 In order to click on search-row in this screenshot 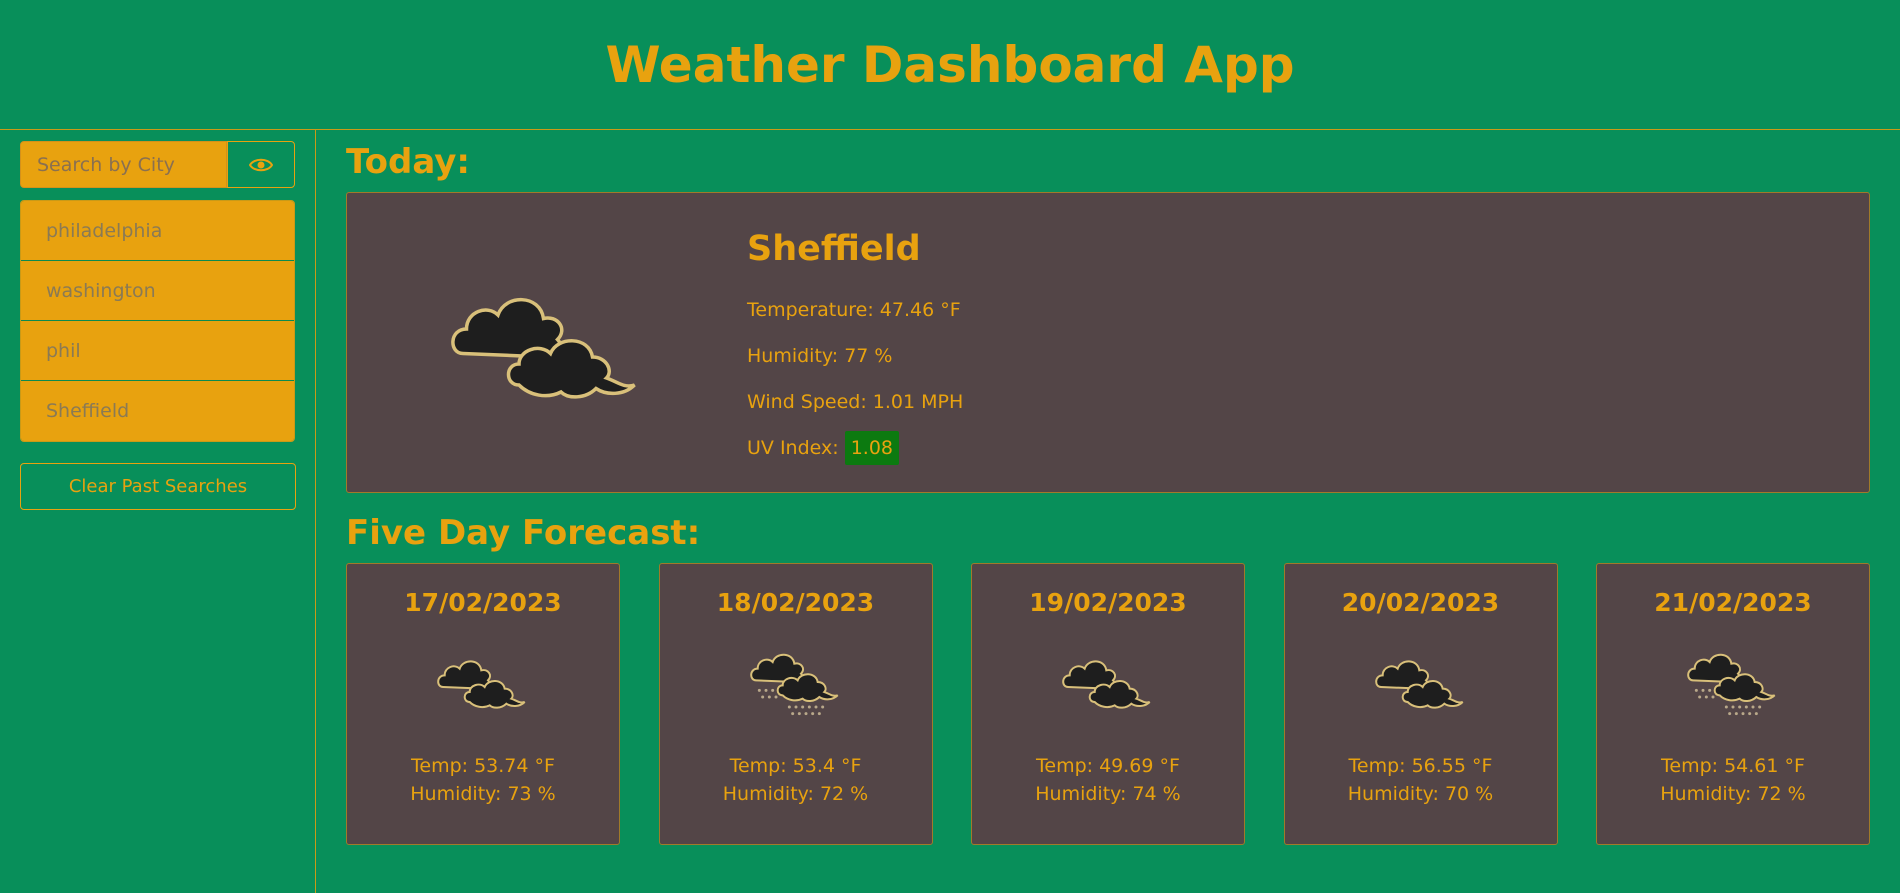, I will do `click(157, 164)`.